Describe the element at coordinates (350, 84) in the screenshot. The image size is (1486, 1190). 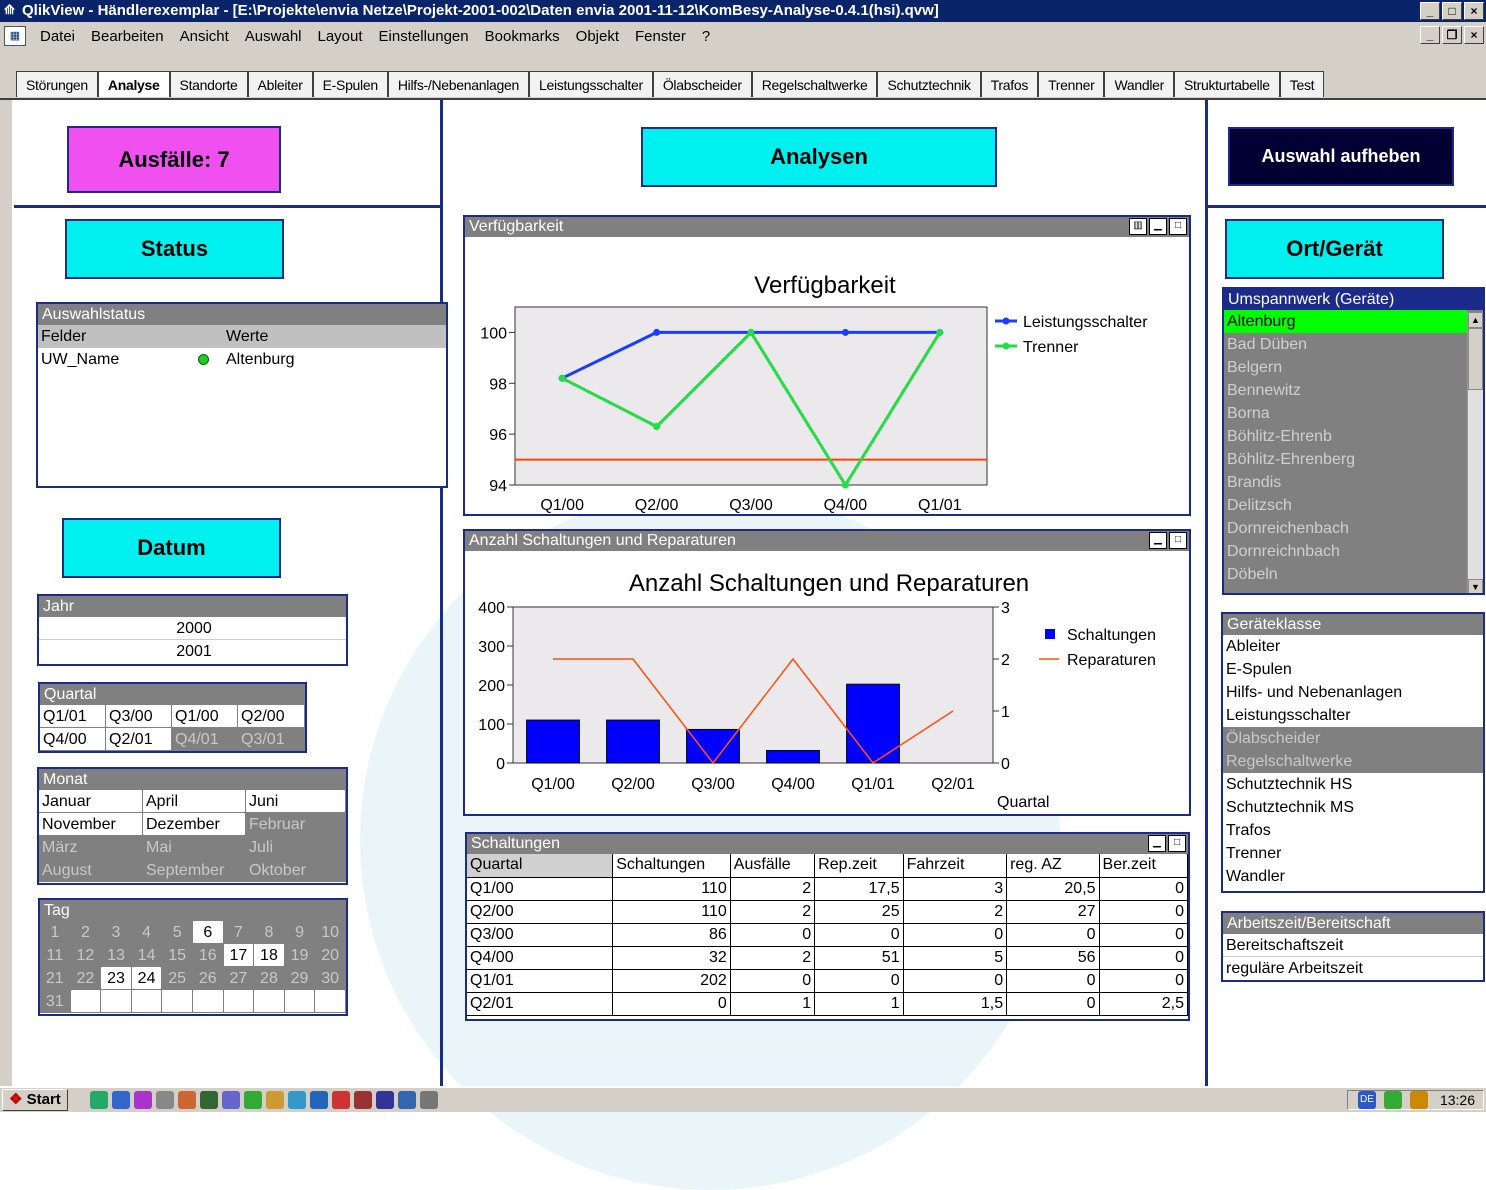
I see `tab-4: E-Spulen` at that location.